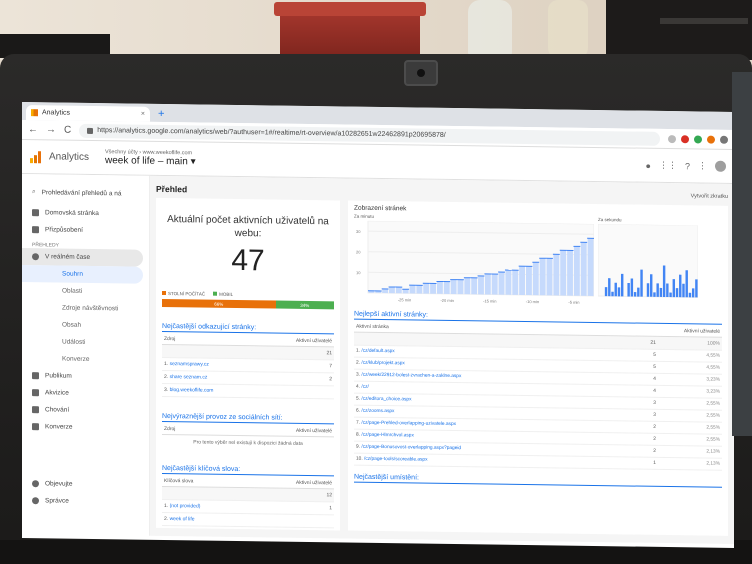 This screenshot has width=752, height=564. Describe the element at coordinates (387, 436) in the screenshot. I see `page-link: /cz/page-Hlmrchvol.aspx` at that location.